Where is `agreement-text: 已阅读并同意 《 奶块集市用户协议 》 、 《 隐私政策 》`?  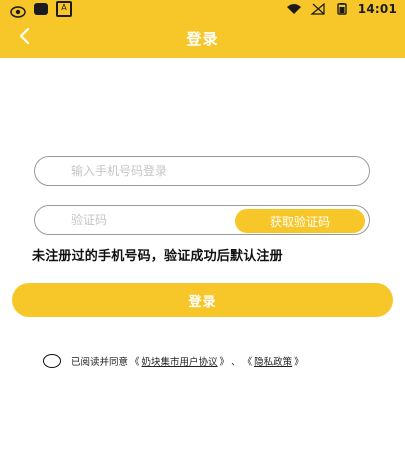
agreement-text: 已阅读并同意 《 奶块集市用户协议 》 、 《 隐私政策 》 is located at coordinates (187, 361).